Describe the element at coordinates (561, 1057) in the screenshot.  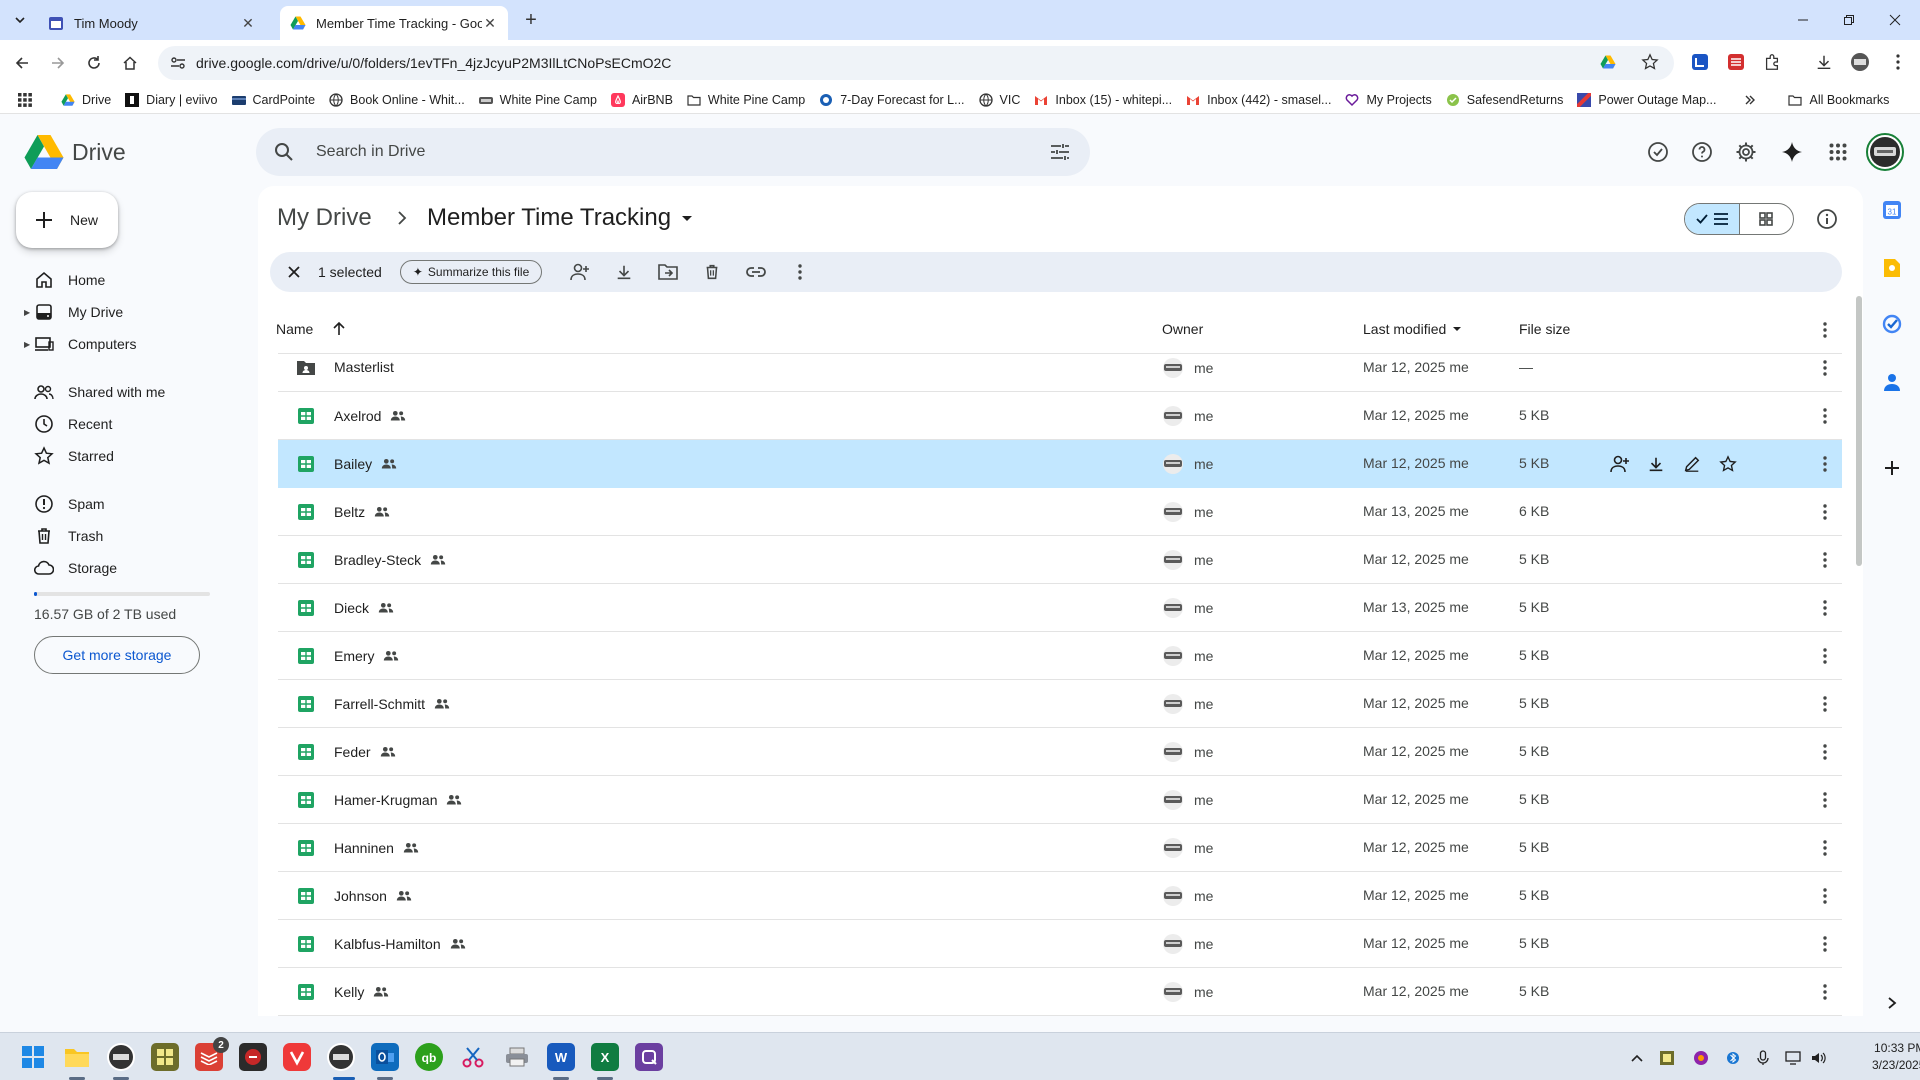
I see `word-app: W` at that location.